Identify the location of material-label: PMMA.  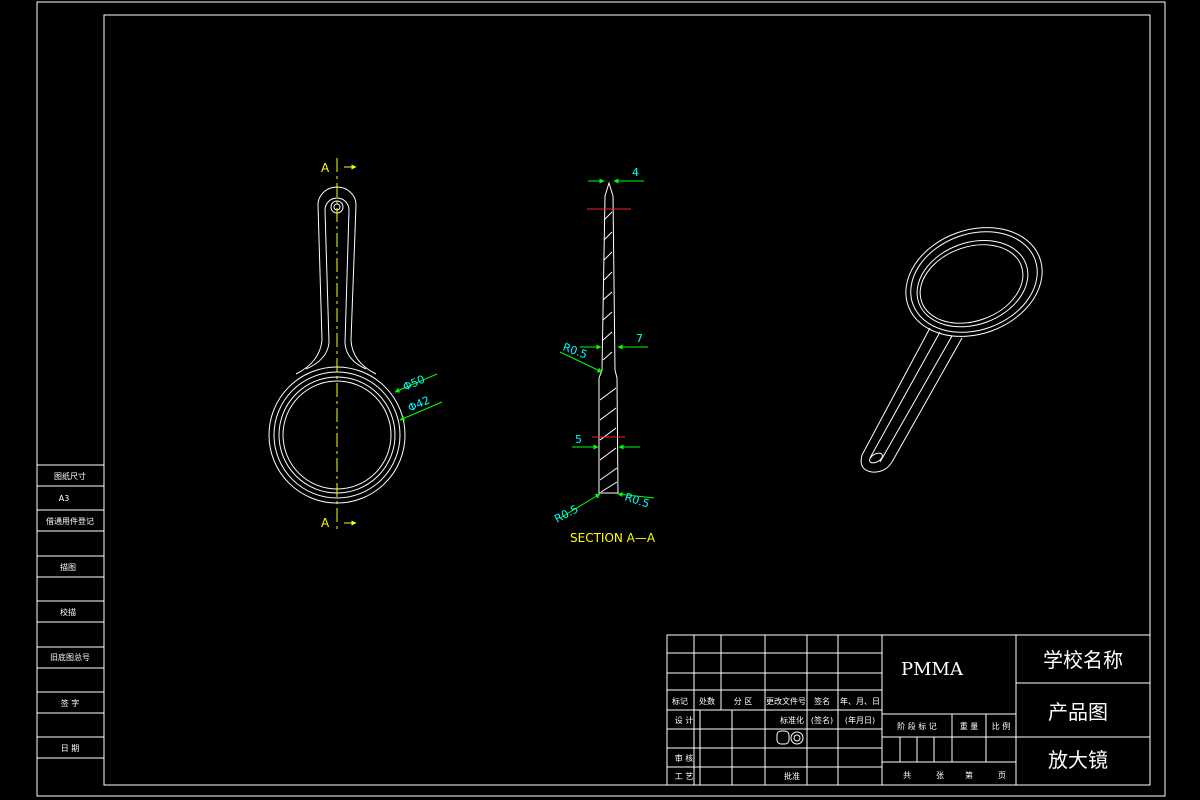
(932, 669).